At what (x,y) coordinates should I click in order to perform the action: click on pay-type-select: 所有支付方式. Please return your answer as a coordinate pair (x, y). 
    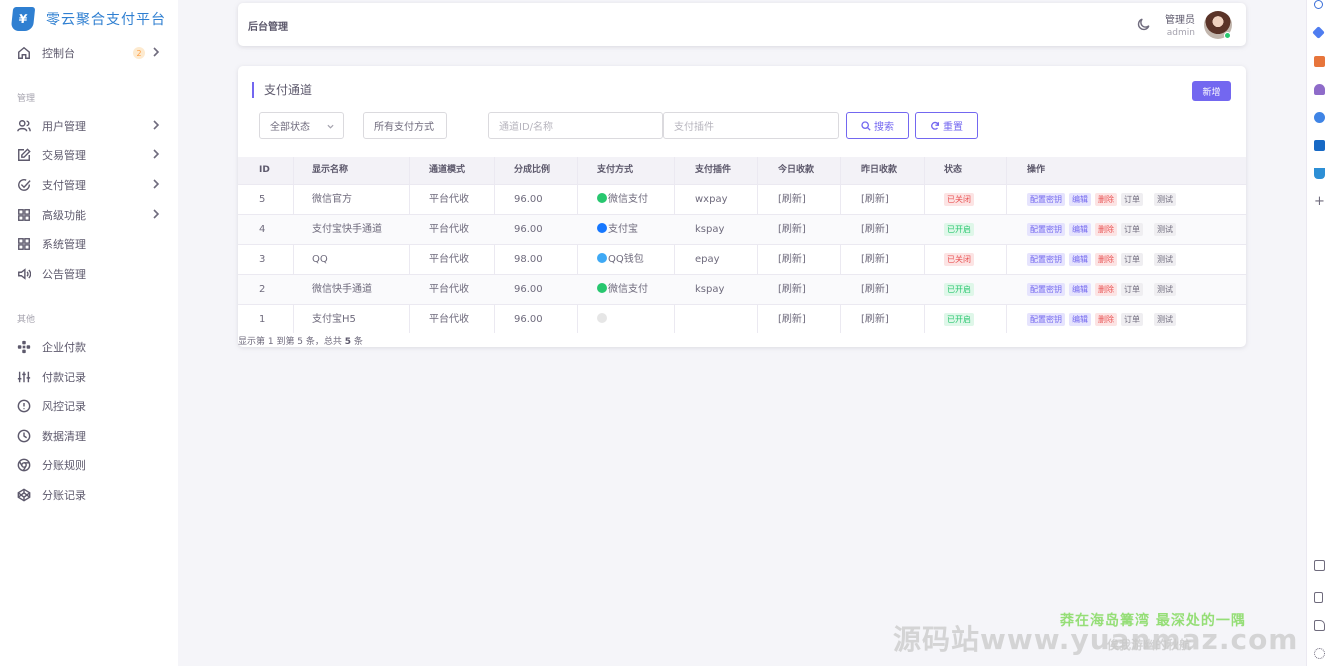
    Looking at the image, I should click on (405, 125).